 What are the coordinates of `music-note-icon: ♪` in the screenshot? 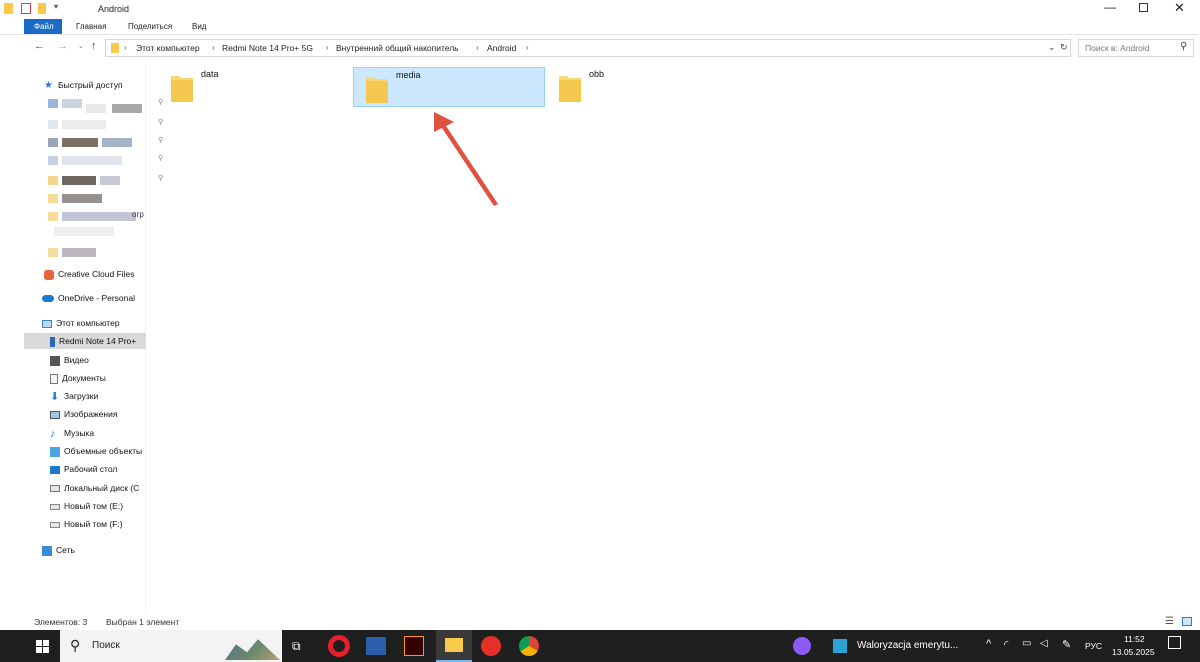 It's located at (53, 433).